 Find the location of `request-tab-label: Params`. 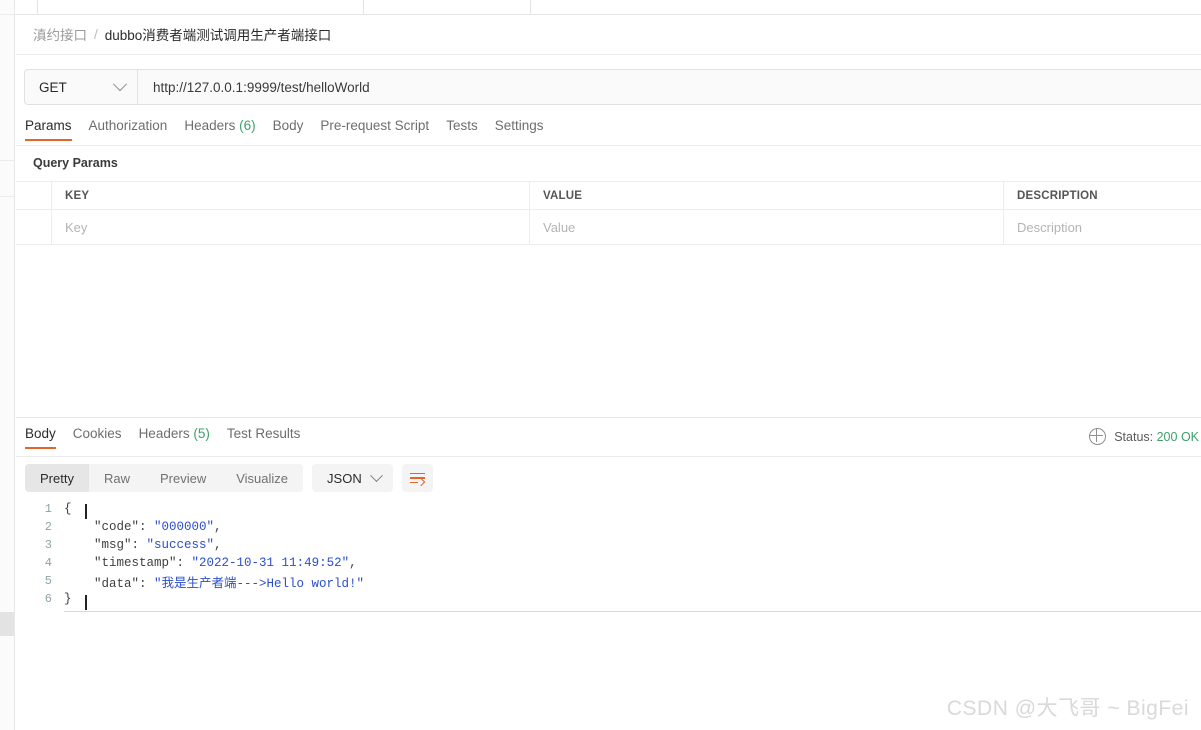

request-tab-label: Params is located at coordinates (48, 125).